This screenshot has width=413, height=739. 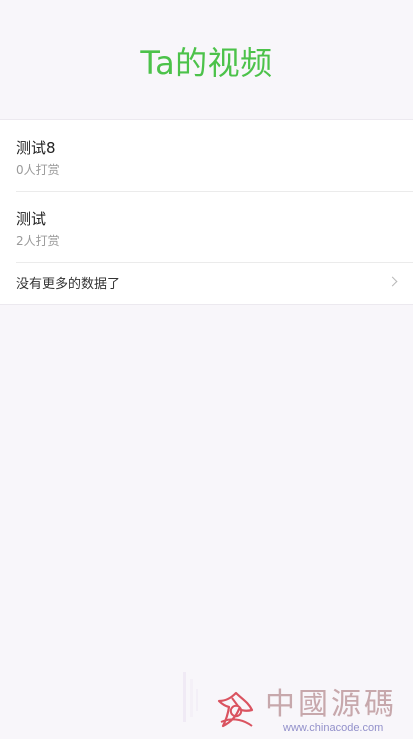 I want to click on page-title: Ta的视频, so click(x=206, y=62).